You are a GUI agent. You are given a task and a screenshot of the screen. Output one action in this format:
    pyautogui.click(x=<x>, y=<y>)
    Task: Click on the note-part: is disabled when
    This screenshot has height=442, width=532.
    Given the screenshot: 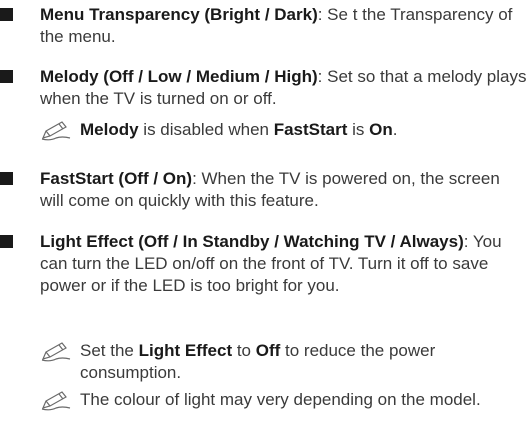 What is the action you would take?
    pyautogui.click(x=206, y=129)
    